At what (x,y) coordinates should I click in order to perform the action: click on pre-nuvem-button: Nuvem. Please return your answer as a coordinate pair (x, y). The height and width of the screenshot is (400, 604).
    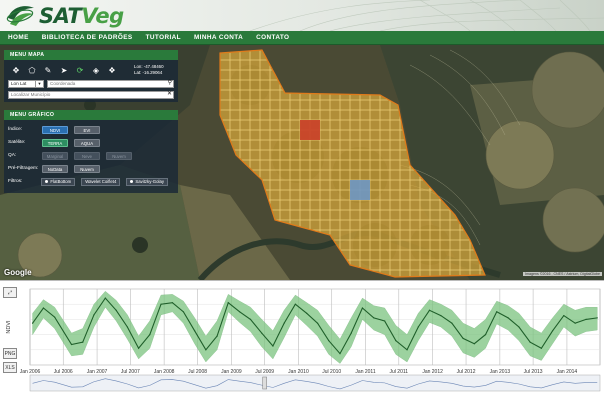
    Looking at the image, I should click on (87, 168).